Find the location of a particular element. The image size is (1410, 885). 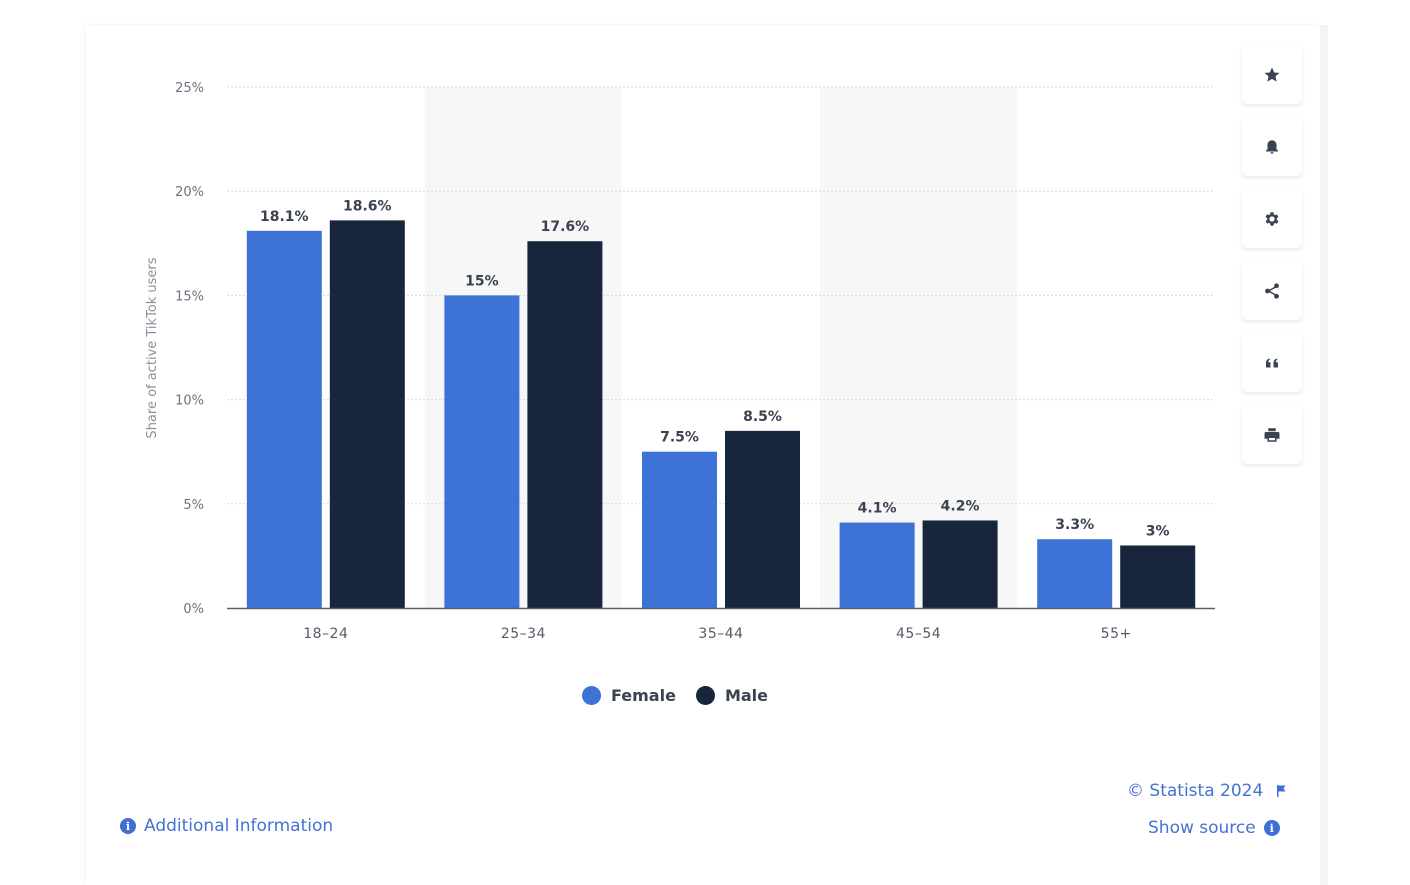

show-source-text: Show source is located at coordinates (1202, 828).